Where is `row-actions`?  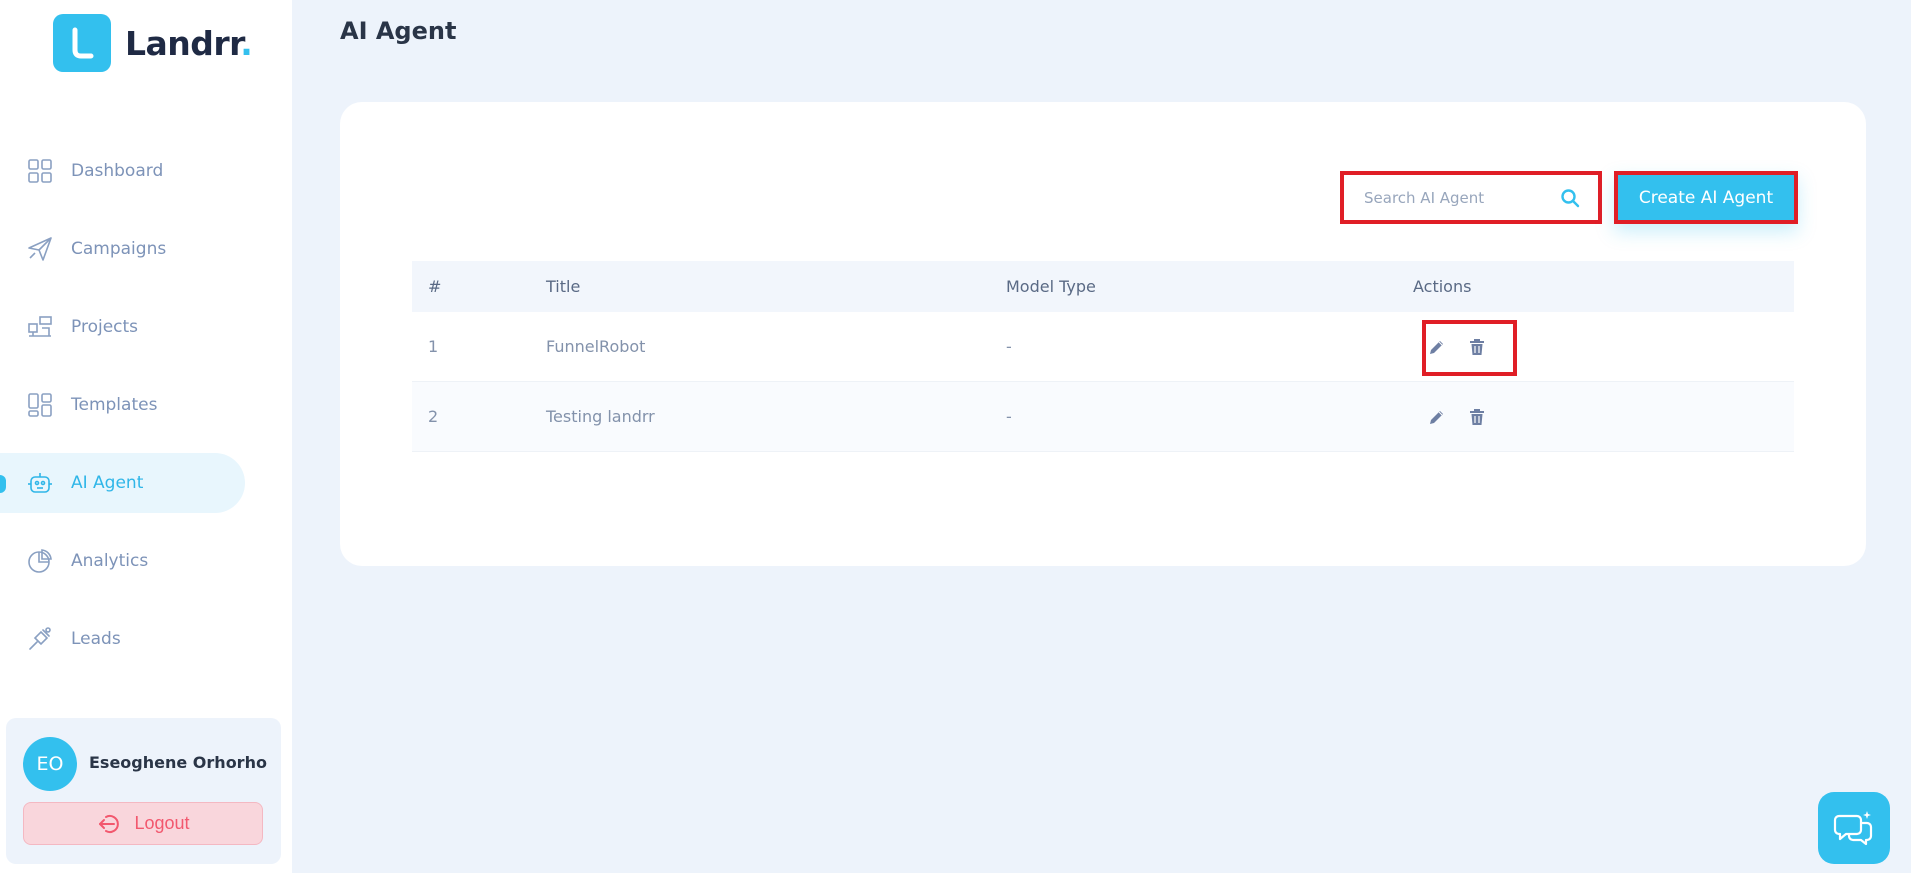
row-actions is located at coordinates (1603, 417).